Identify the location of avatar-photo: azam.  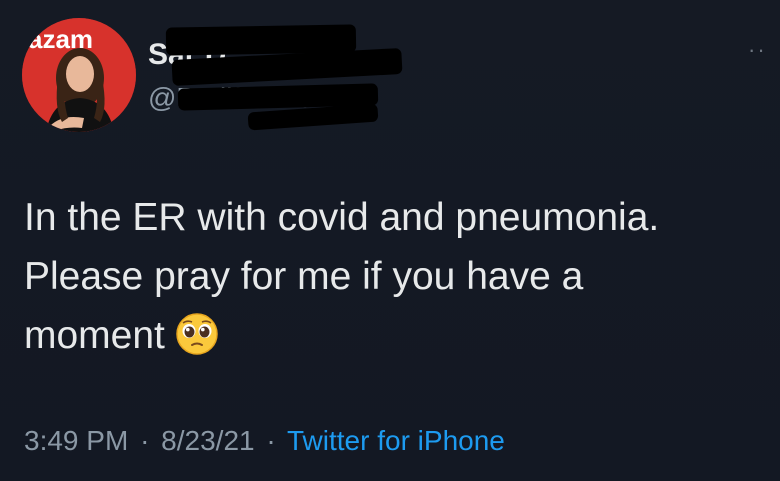
(79, 75).